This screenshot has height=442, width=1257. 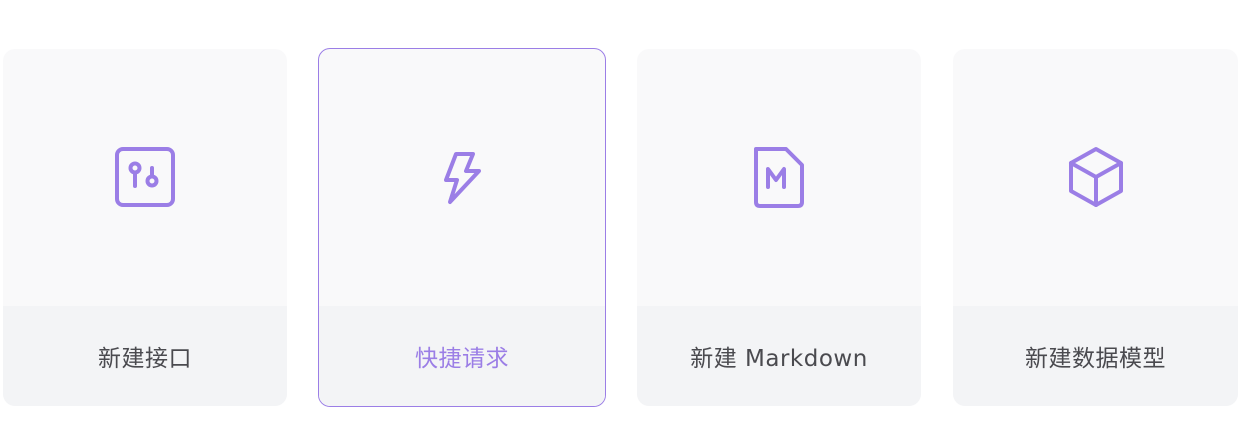 I want to click on new-data-model-footer: 新建数据模型, so click(x=1095, y=356).